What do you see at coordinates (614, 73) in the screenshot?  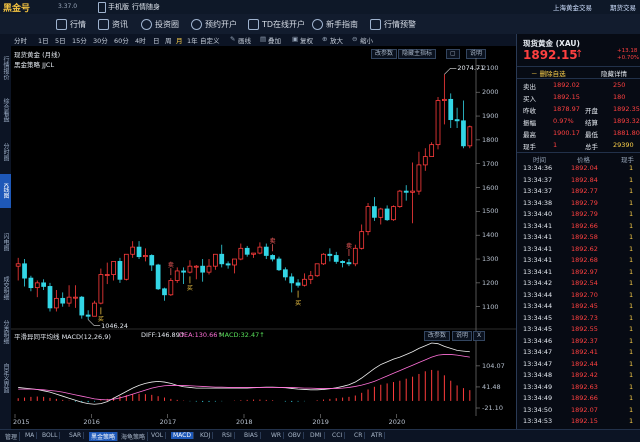 I see `hide-details-button: 隐藏详情` at bounding box center [614, 73].